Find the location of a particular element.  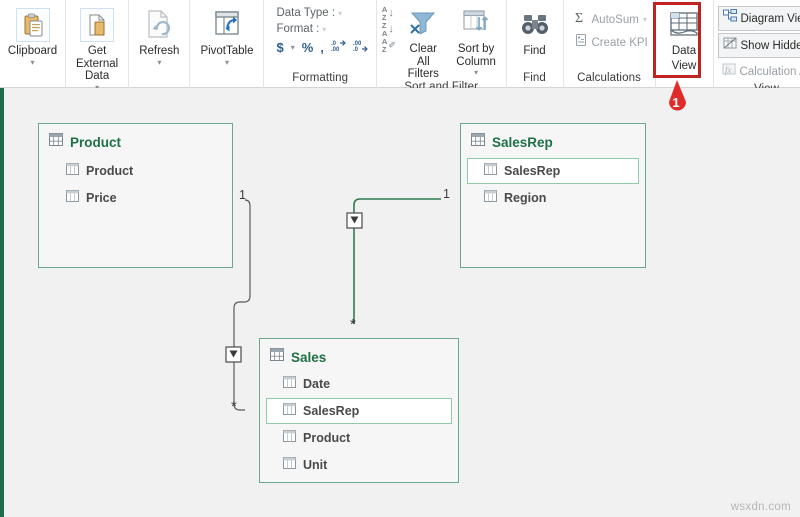

get-external-data-button: Get External Data ▾ is located at coordinates (97, 48).